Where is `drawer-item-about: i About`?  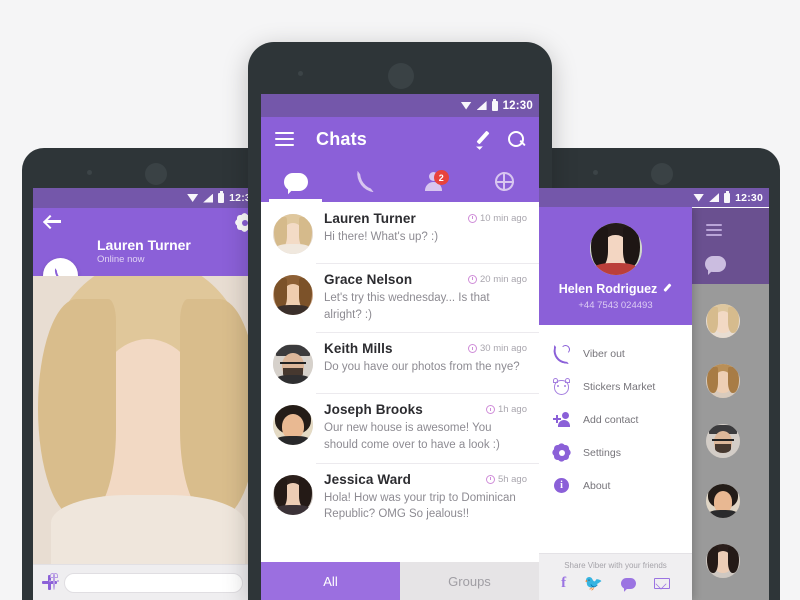
drawer-item-about: i About is located at coordinates (615, 485).